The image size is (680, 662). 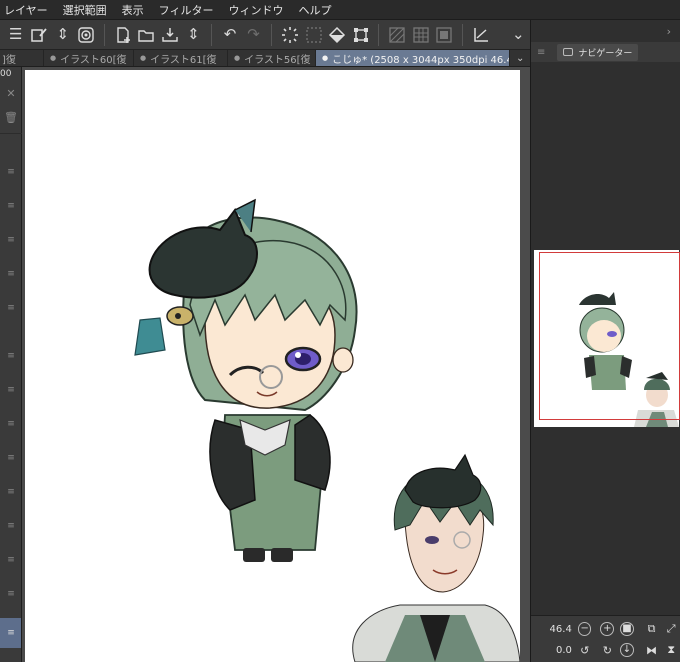 I want to click on redo-icon: ↷, so click(x=254, y=35).